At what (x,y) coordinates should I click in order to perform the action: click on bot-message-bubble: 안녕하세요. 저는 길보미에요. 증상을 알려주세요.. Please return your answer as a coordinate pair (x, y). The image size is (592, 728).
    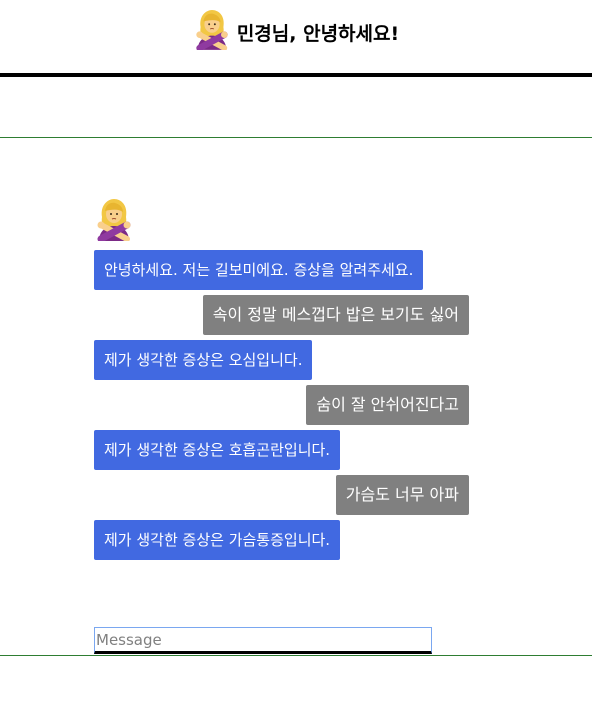
    Looking at the image, I should click on (259, 270).